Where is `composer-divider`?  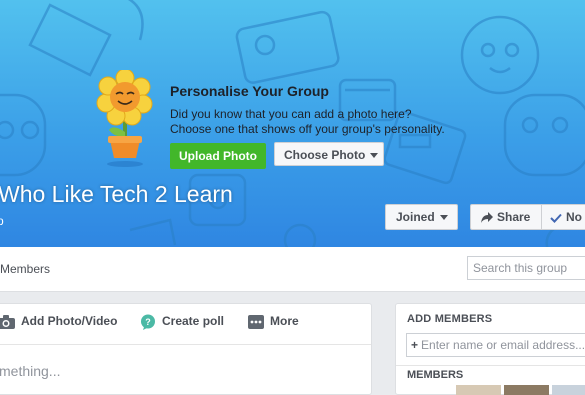 composer-divider is located at coordinates (185, 344).